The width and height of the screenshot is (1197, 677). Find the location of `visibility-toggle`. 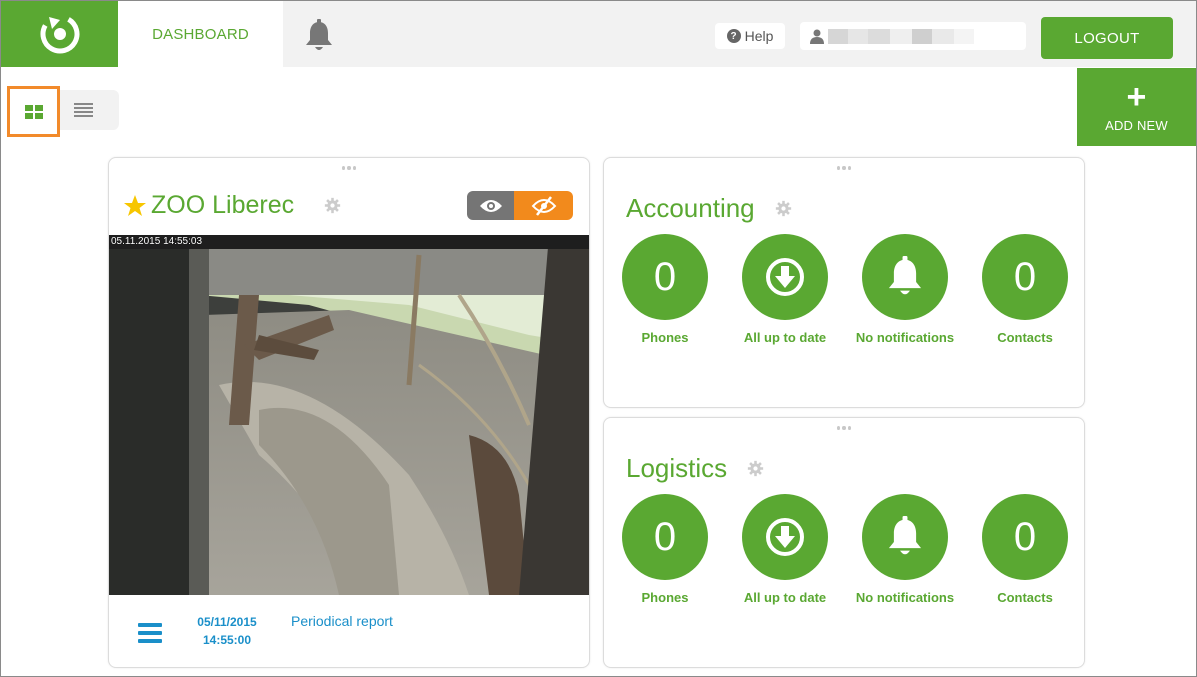

visibility-toggle is located at coordinates (520, 205).